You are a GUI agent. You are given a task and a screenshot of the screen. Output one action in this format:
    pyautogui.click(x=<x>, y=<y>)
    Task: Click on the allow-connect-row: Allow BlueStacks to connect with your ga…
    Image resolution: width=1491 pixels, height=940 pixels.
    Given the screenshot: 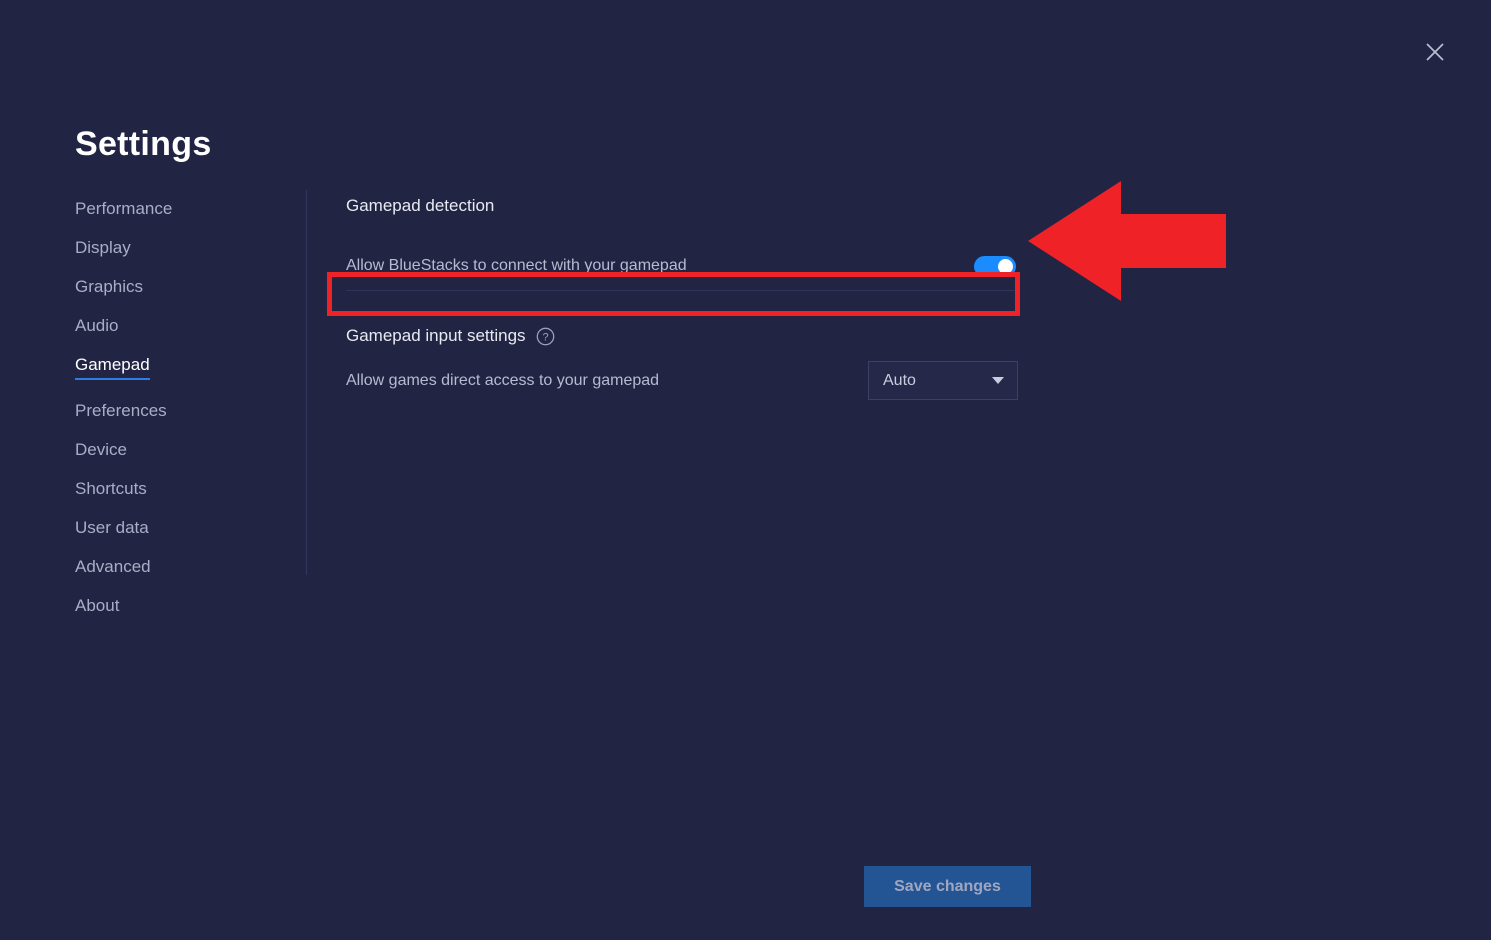 What is the action you would take?
    pyautogui.click(x=682, y=266)
    